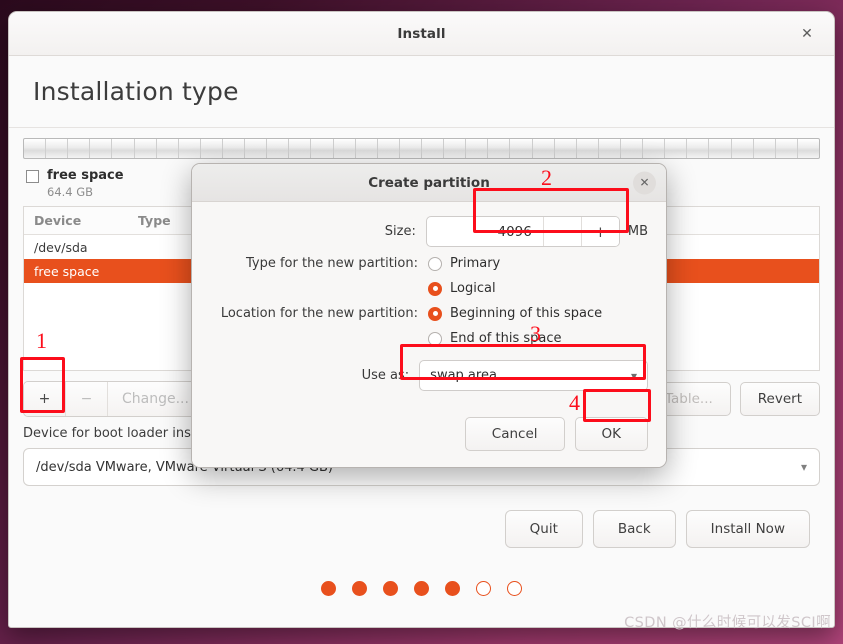 Image resolution: width=843 pixels, height=644 pixels. What do you see at coordinates (435, 288) in the screenshot?
I see `radio-logical` at bounding box center [435, 288].